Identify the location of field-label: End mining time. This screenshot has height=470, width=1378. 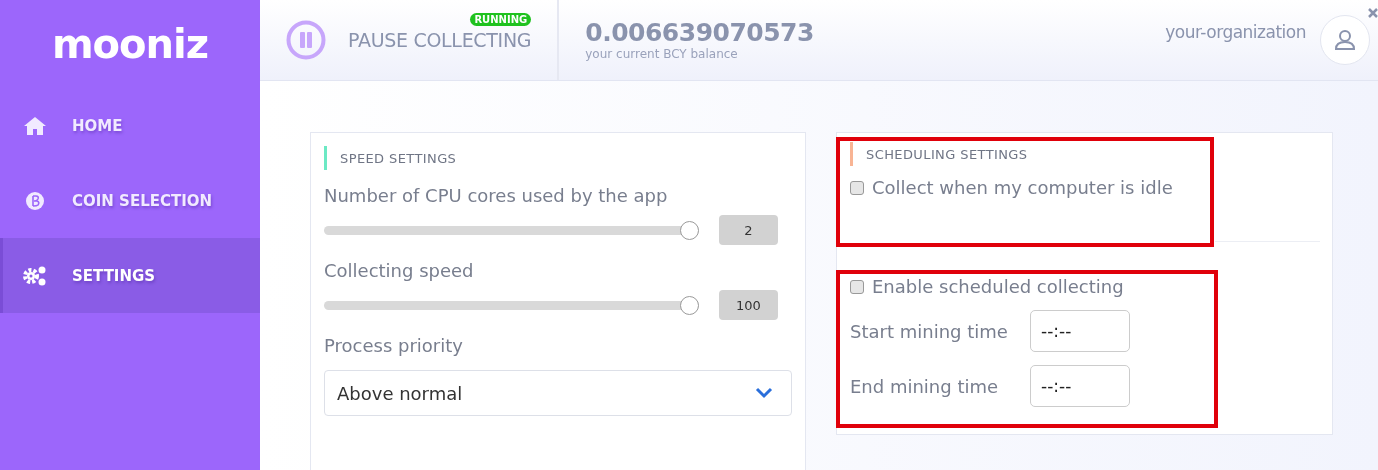
(925, 386).